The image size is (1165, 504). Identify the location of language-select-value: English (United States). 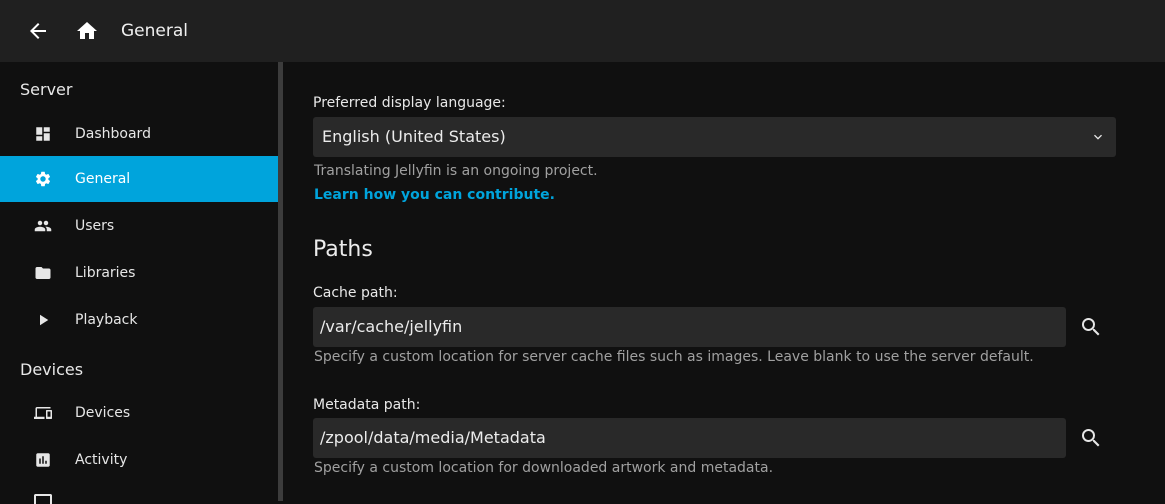
(414, 136).